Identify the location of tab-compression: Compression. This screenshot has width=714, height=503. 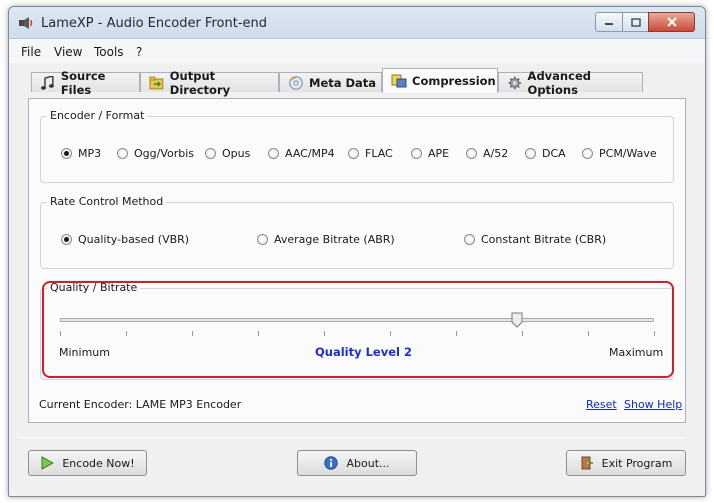
(440, 80).